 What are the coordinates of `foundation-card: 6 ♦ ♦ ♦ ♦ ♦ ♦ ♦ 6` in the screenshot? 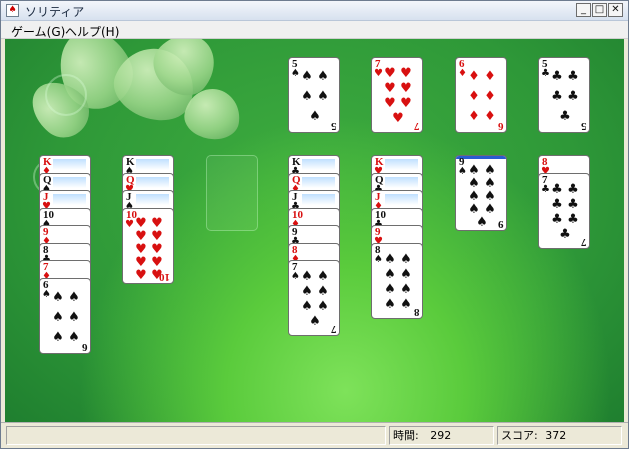 It's located at (481, 95).